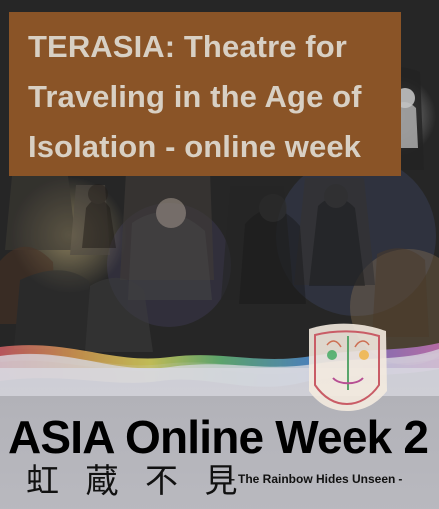  I want to click on poster-headline: ASIA Online Week 2, so click(218, 437).